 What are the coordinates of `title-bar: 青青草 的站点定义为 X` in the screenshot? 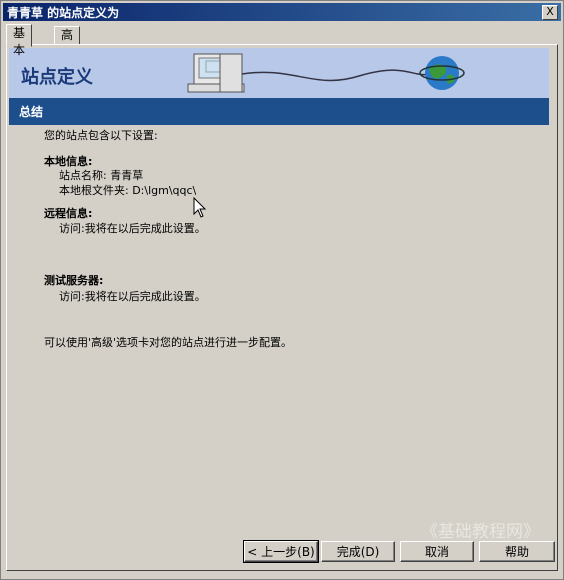 It's located at (282, 12).